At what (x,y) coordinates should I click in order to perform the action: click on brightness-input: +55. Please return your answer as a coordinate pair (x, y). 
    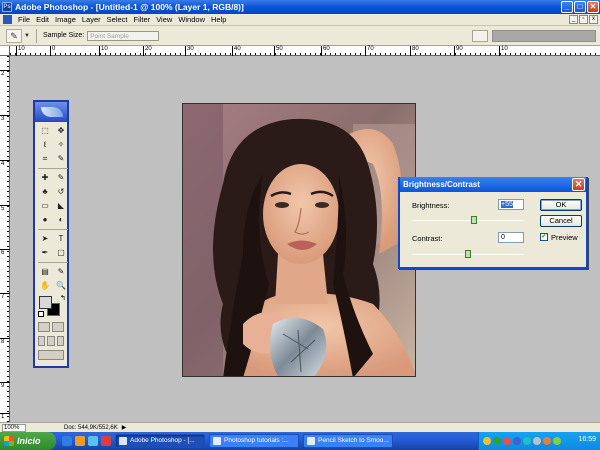
    Looking at the image, I should click on (511, 204).